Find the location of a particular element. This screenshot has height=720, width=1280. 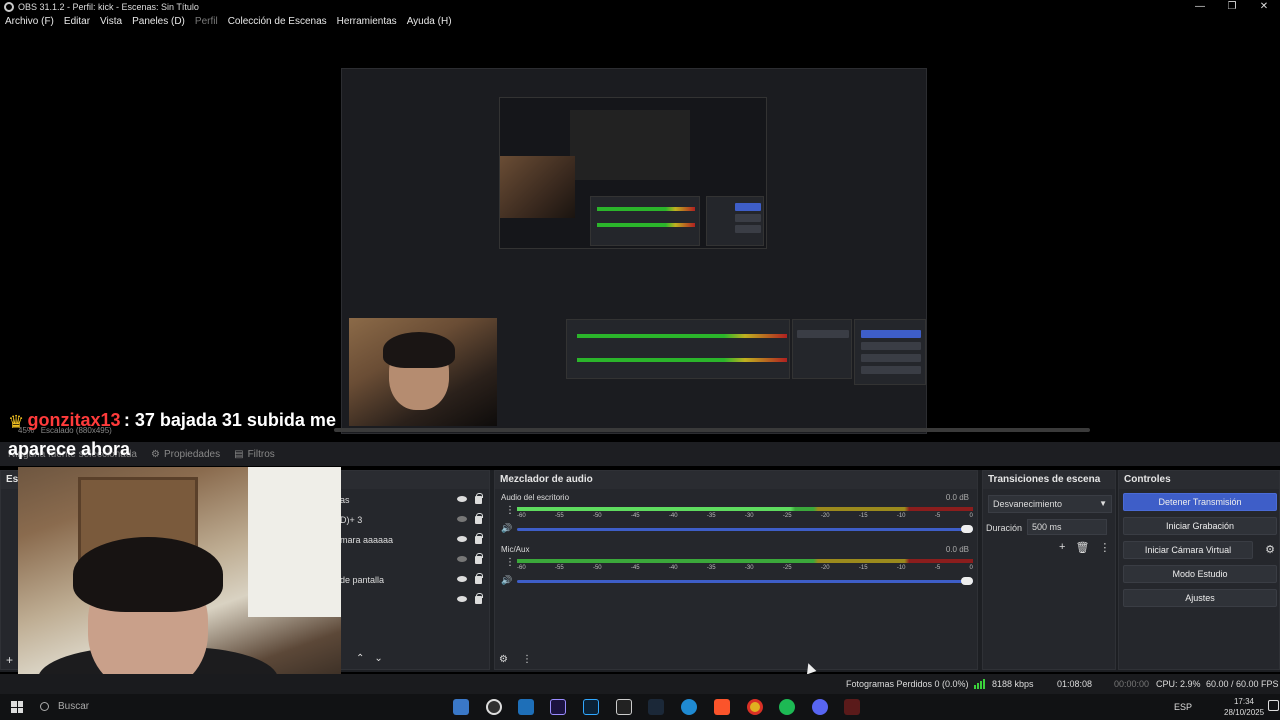

add-transition-icon: + is located at coordinates (1062, 547).